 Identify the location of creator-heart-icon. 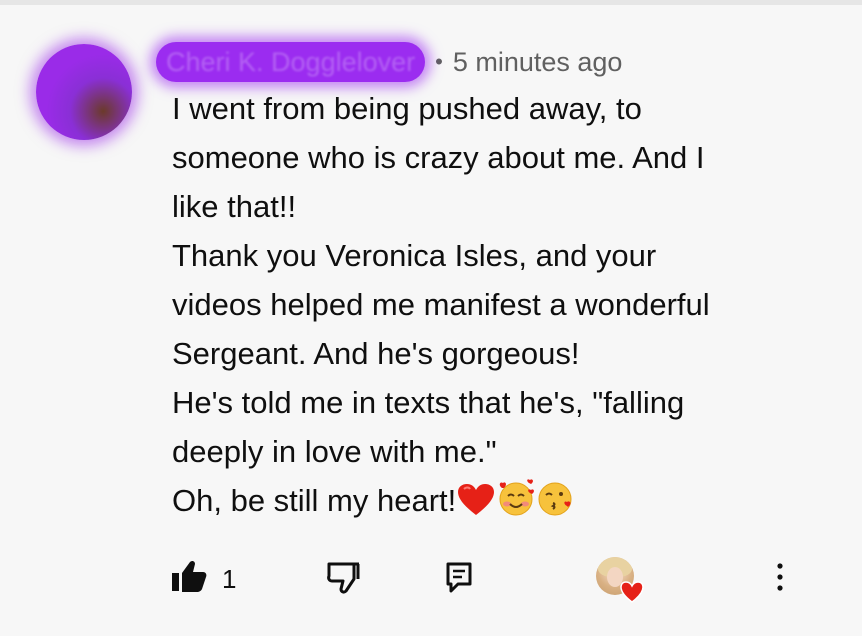
(632, 594).